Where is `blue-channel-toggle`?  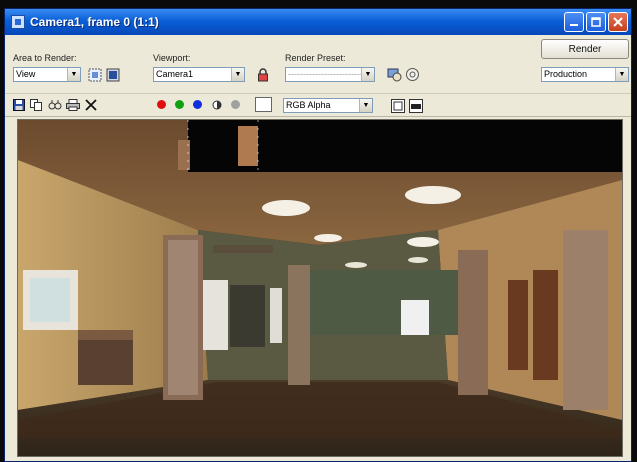 blue-channel-toggle is located at coordinates (197, 104).